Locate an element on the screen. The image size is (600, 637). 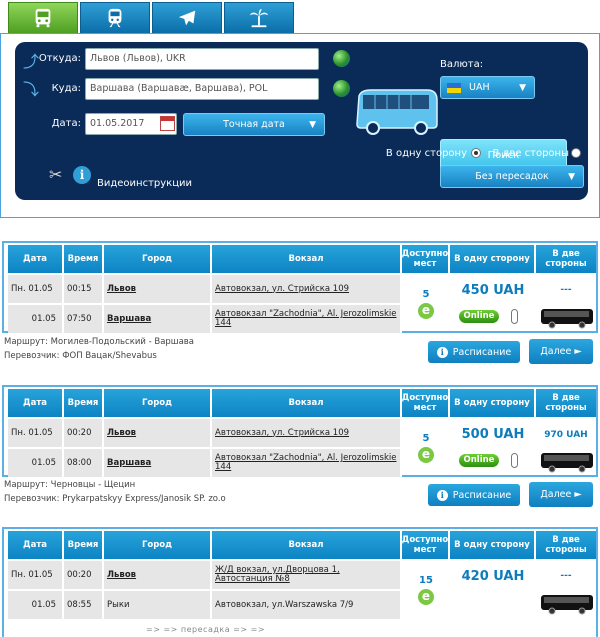
row-city: Рыки is located at coordinates (158, 604).